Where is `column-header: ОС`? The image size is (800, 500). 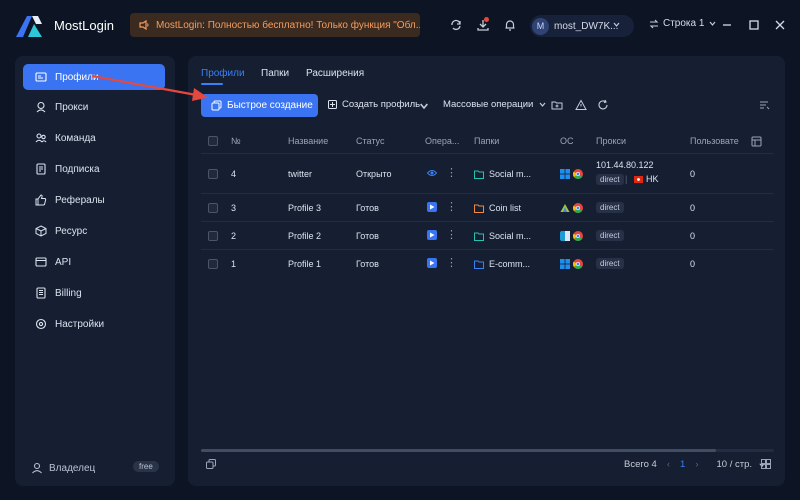 column-header: ОС is located at coordinates (567, 141).